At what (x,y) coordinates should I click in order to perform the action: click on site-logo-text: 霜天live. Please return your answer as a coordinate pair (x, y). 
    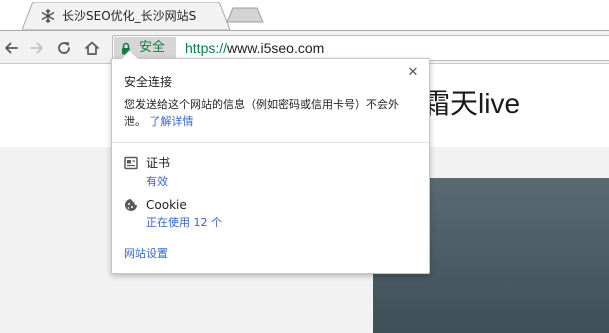
    Looking at the image, I should click on (471, 103).